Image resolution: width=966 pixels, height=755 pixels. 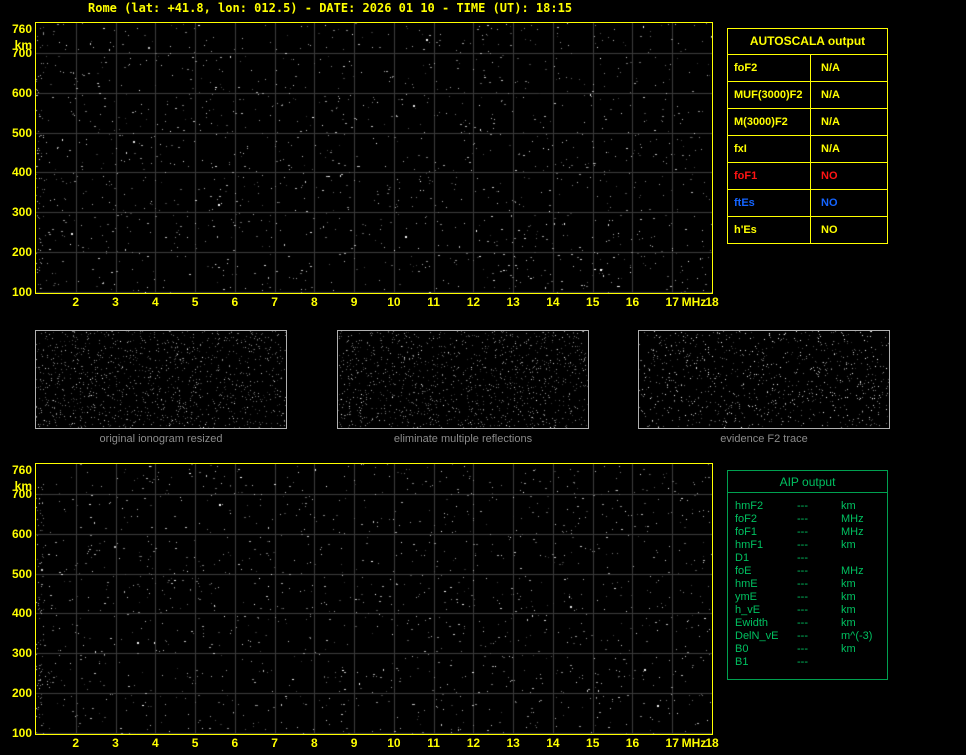 I want to click on autoscala-row: foF1 NO, so click(x=807, y=175).